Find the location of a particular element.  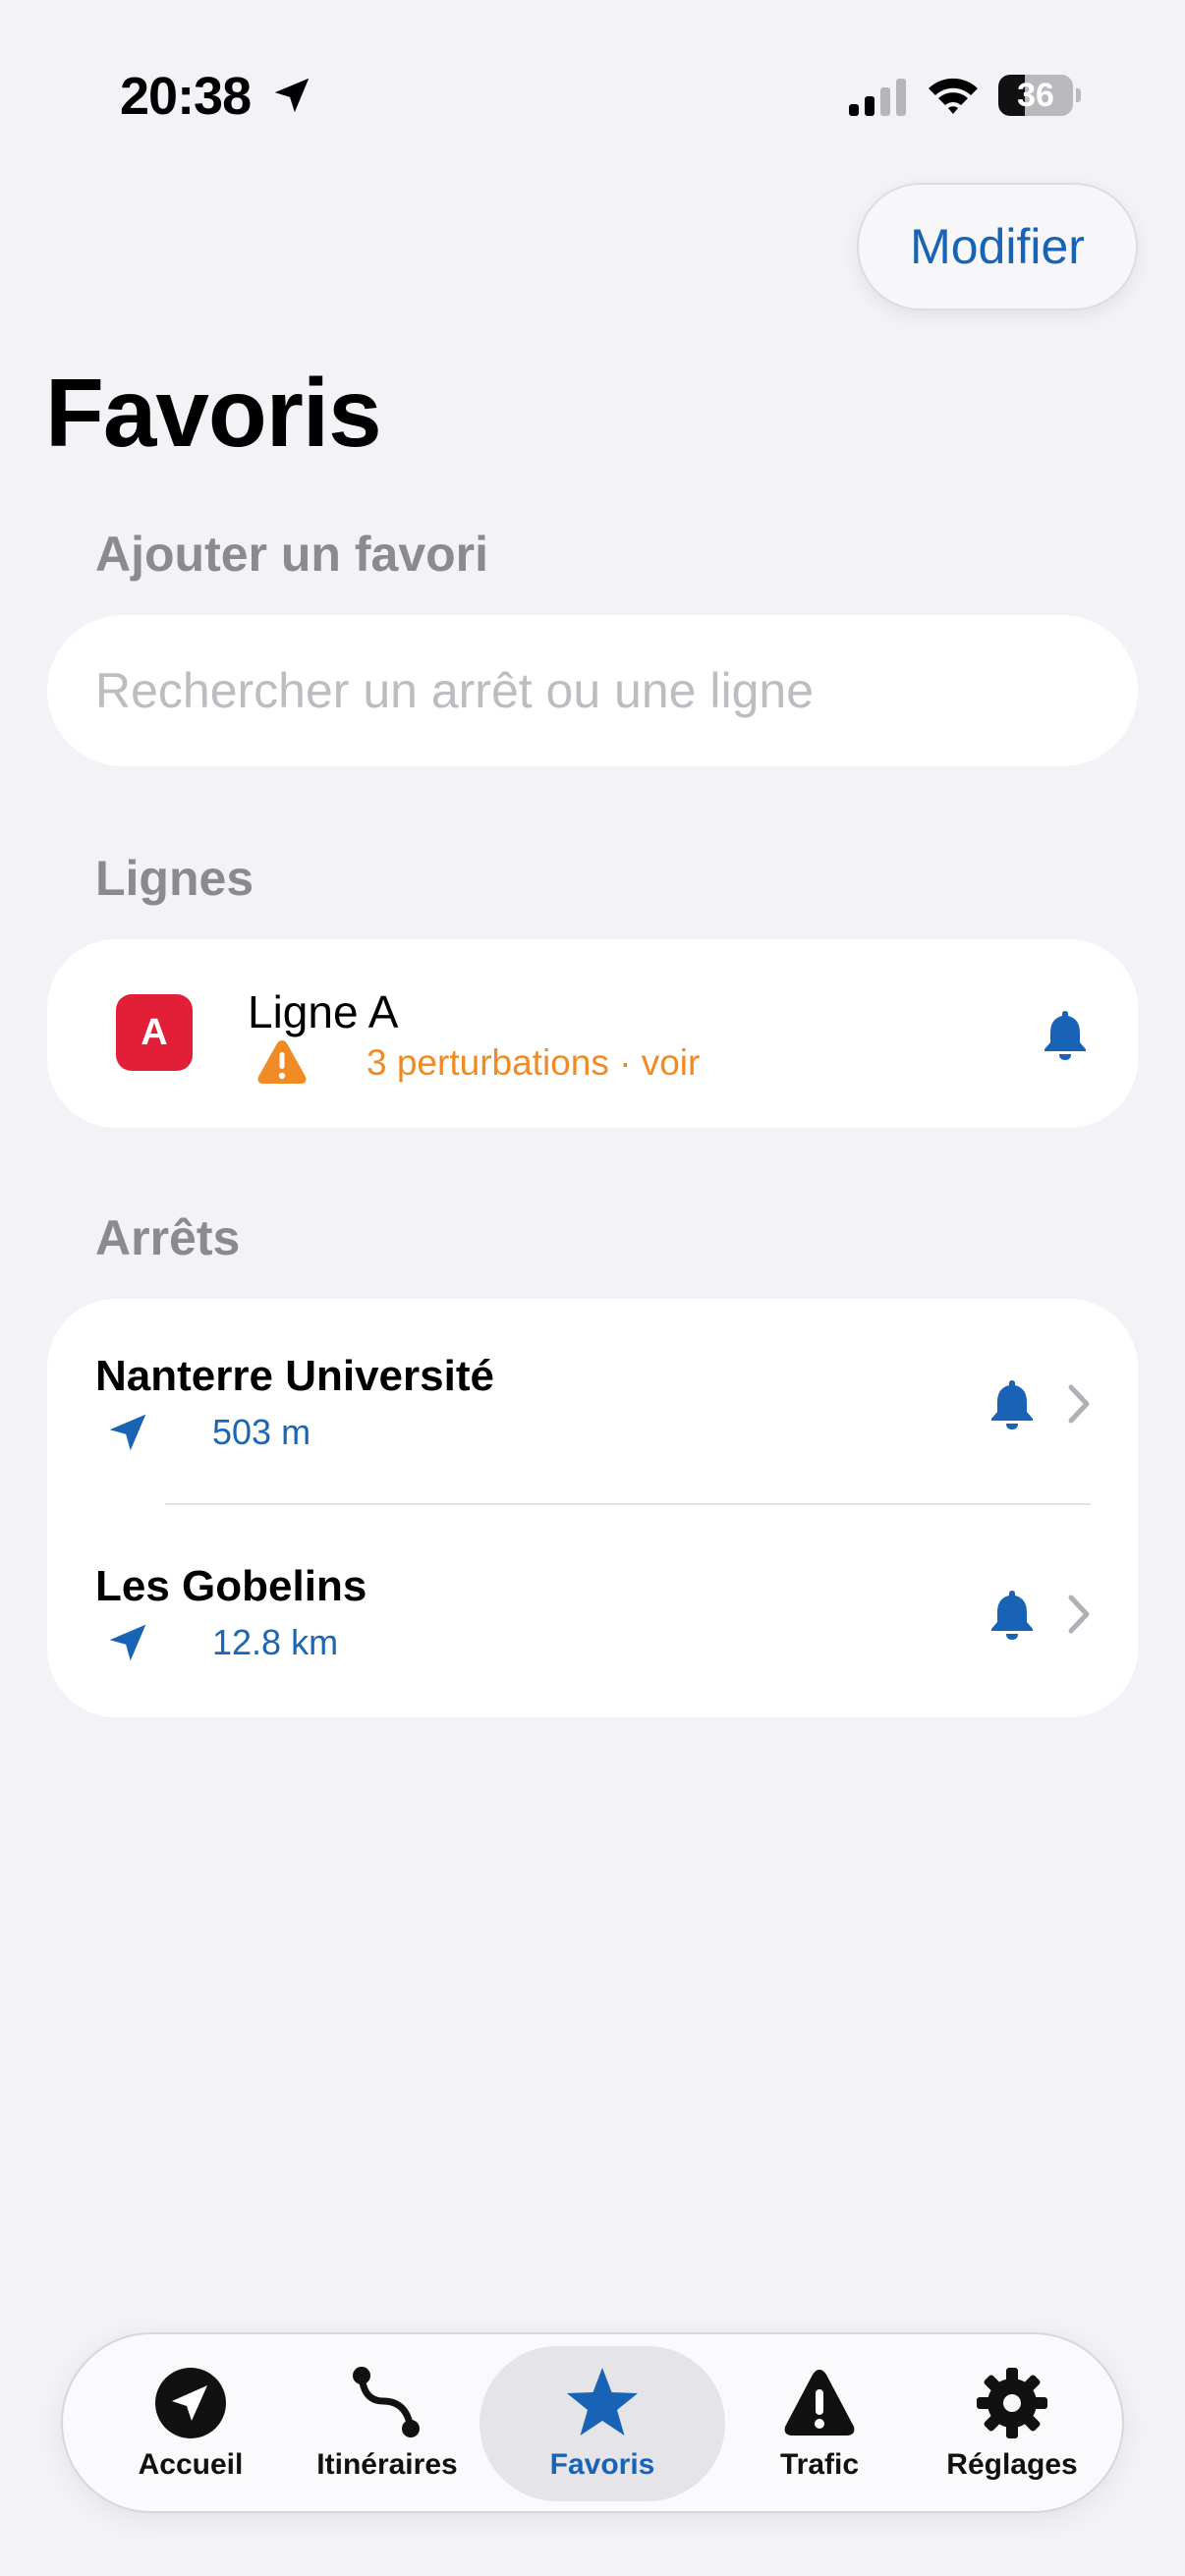

stop-name: Nanterre Université is located at coordinates (294, 1376).